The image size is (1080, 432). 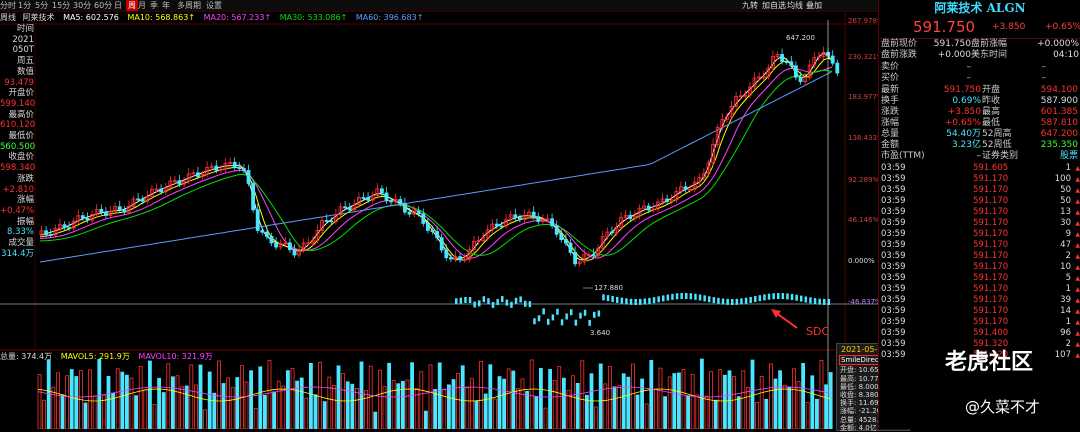 What do you see at coordinates (1068, 289) in the screenshot?
I see `tick-volume: 1` at bounding box center [1068, 289].